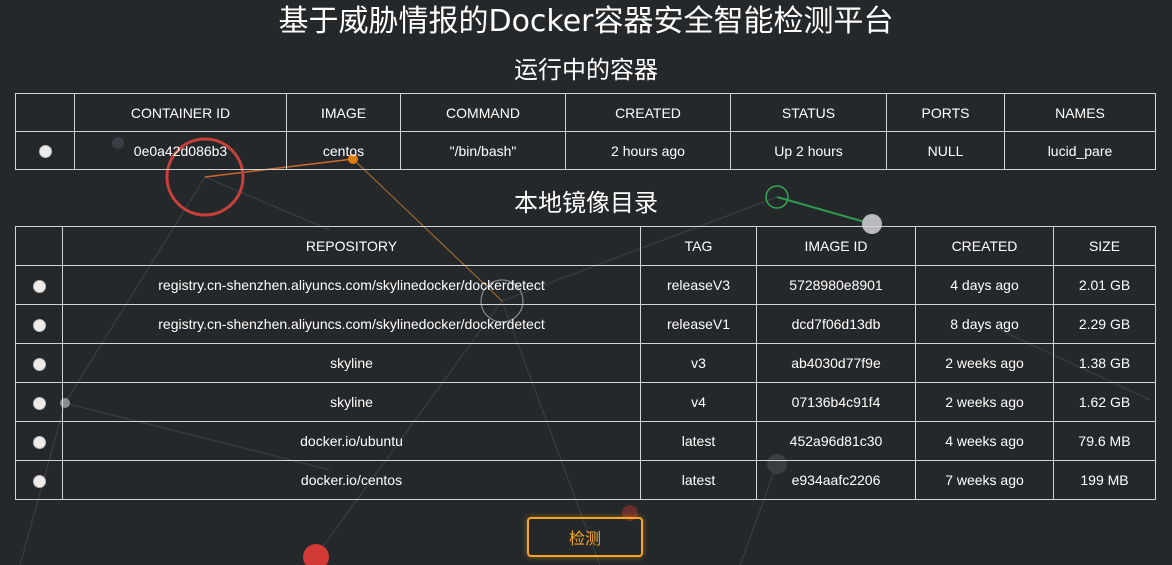  Describe the element at coordinates (836, 402) in the screenshot. I see `table-cell: 07136b4c91f4` at that location.